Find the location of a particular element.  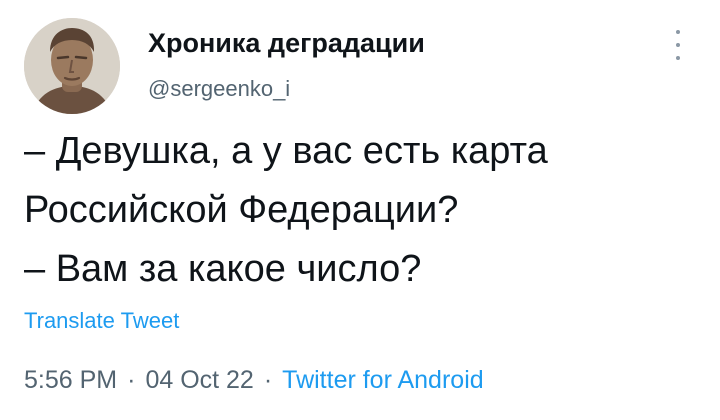

tweet-text-line: – Вам за какое число? is located at coordinates (223, 269).